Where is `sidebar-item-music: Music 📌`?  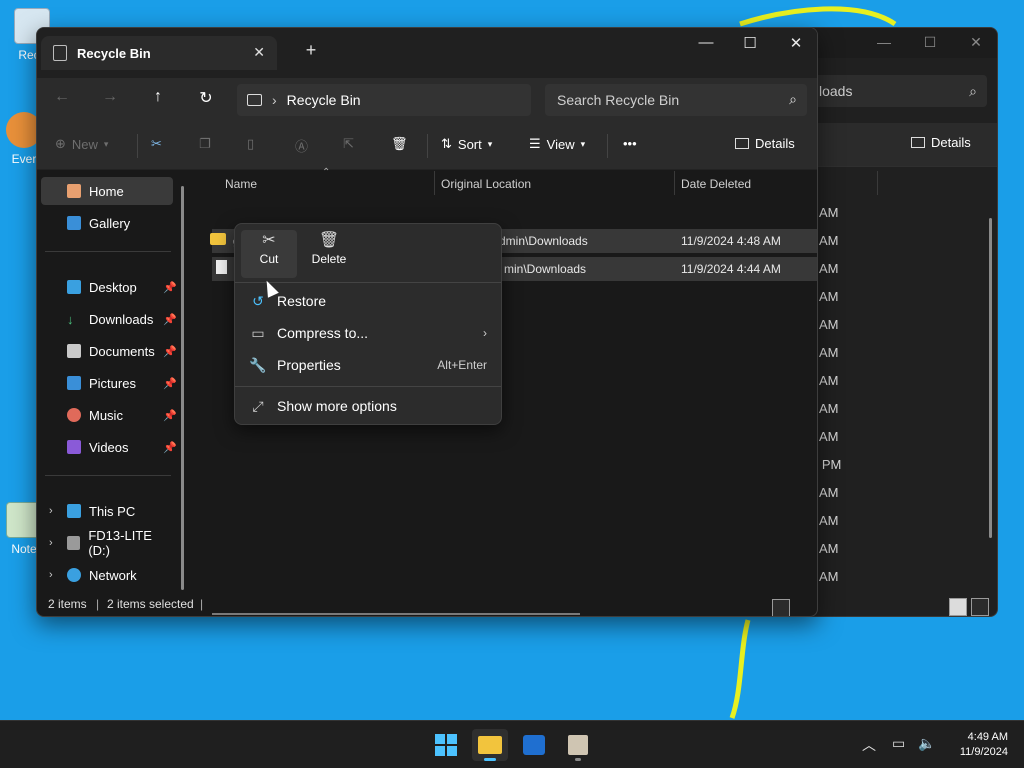
sidebar-item-music: Music 📌 is located at coordinates (109, 415).